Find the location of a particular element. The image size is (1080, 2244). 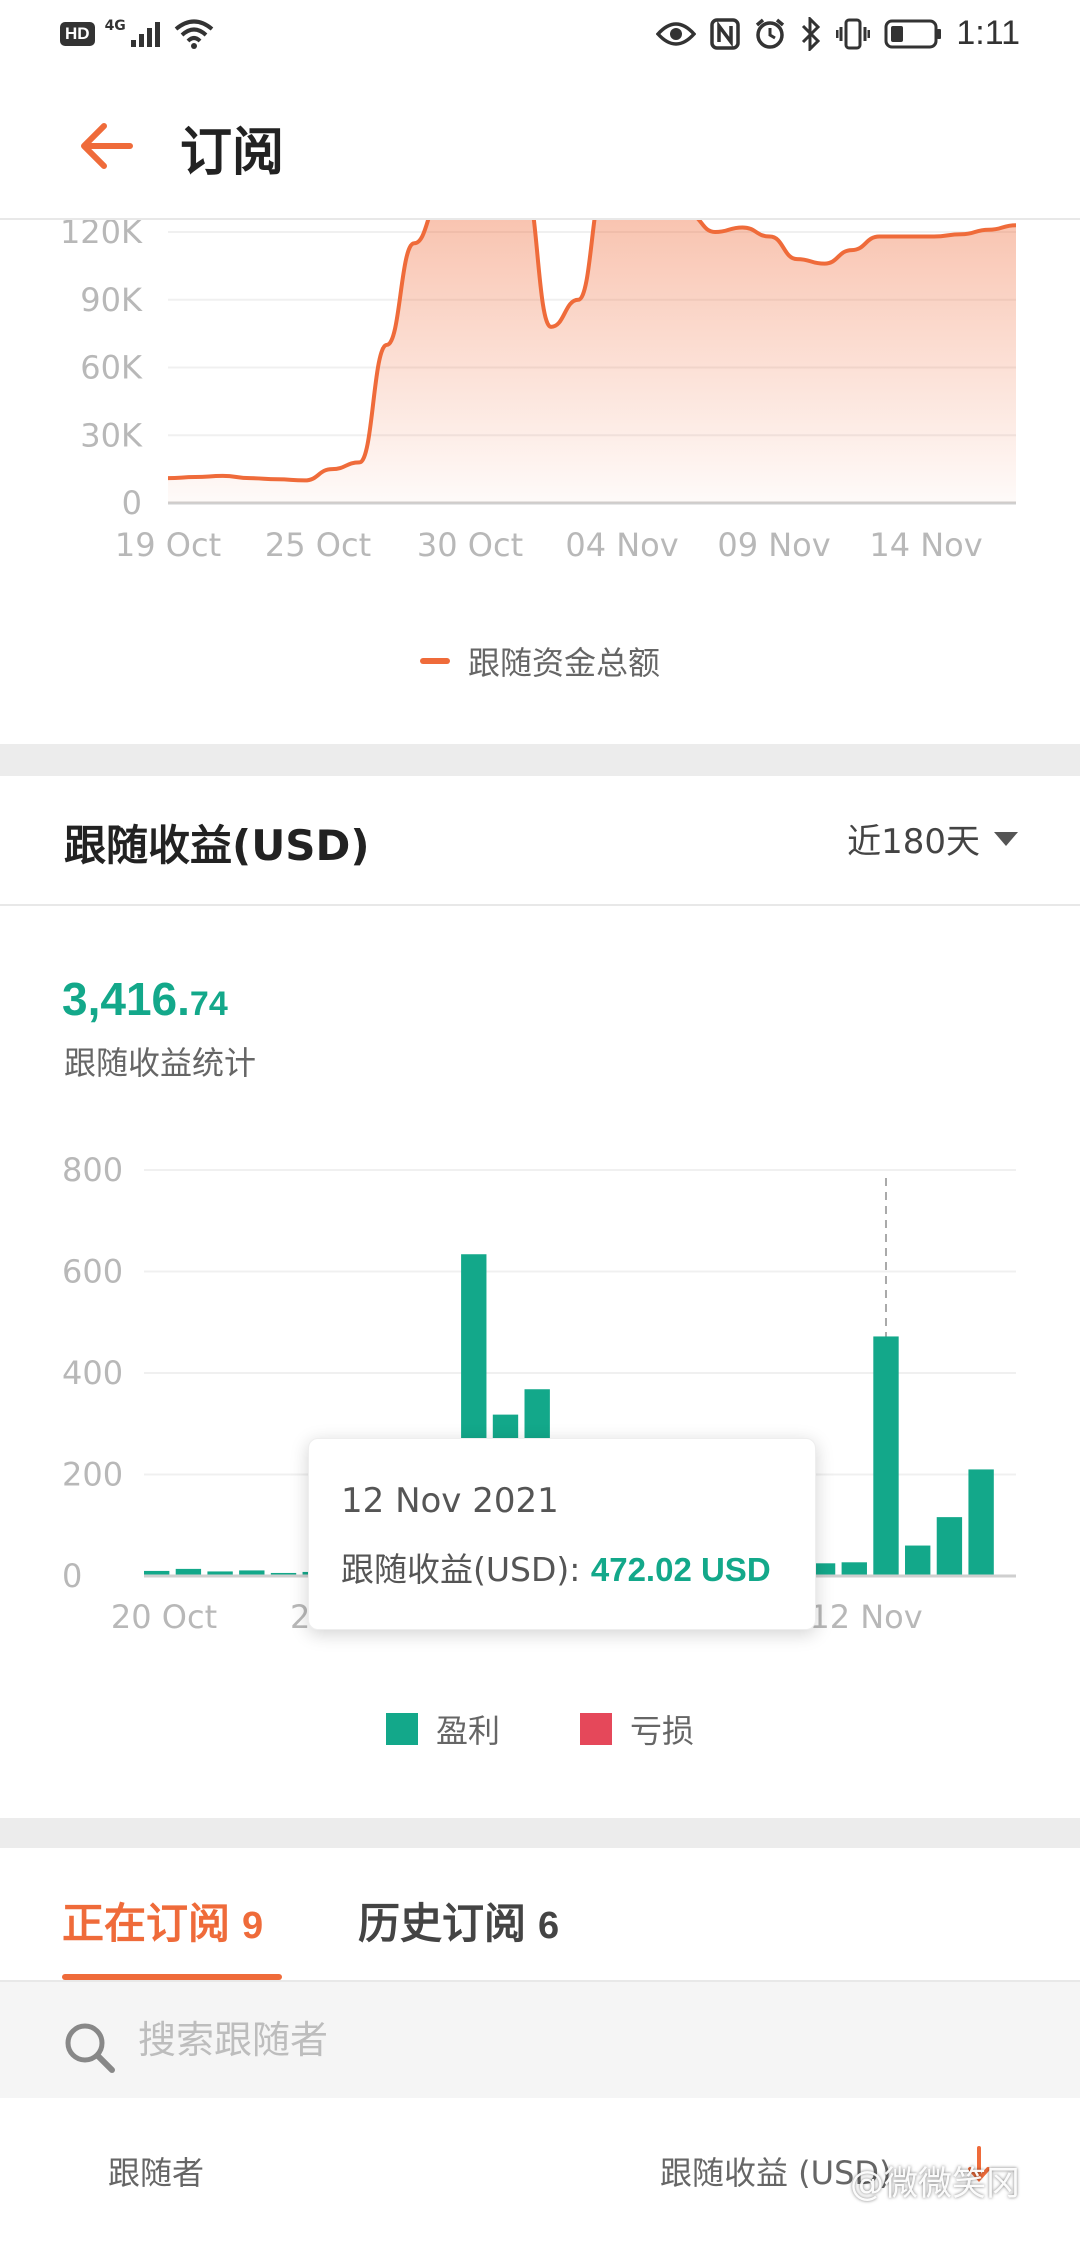

aum-x-tick: 30 Oct is located at coordinates (470, 545).